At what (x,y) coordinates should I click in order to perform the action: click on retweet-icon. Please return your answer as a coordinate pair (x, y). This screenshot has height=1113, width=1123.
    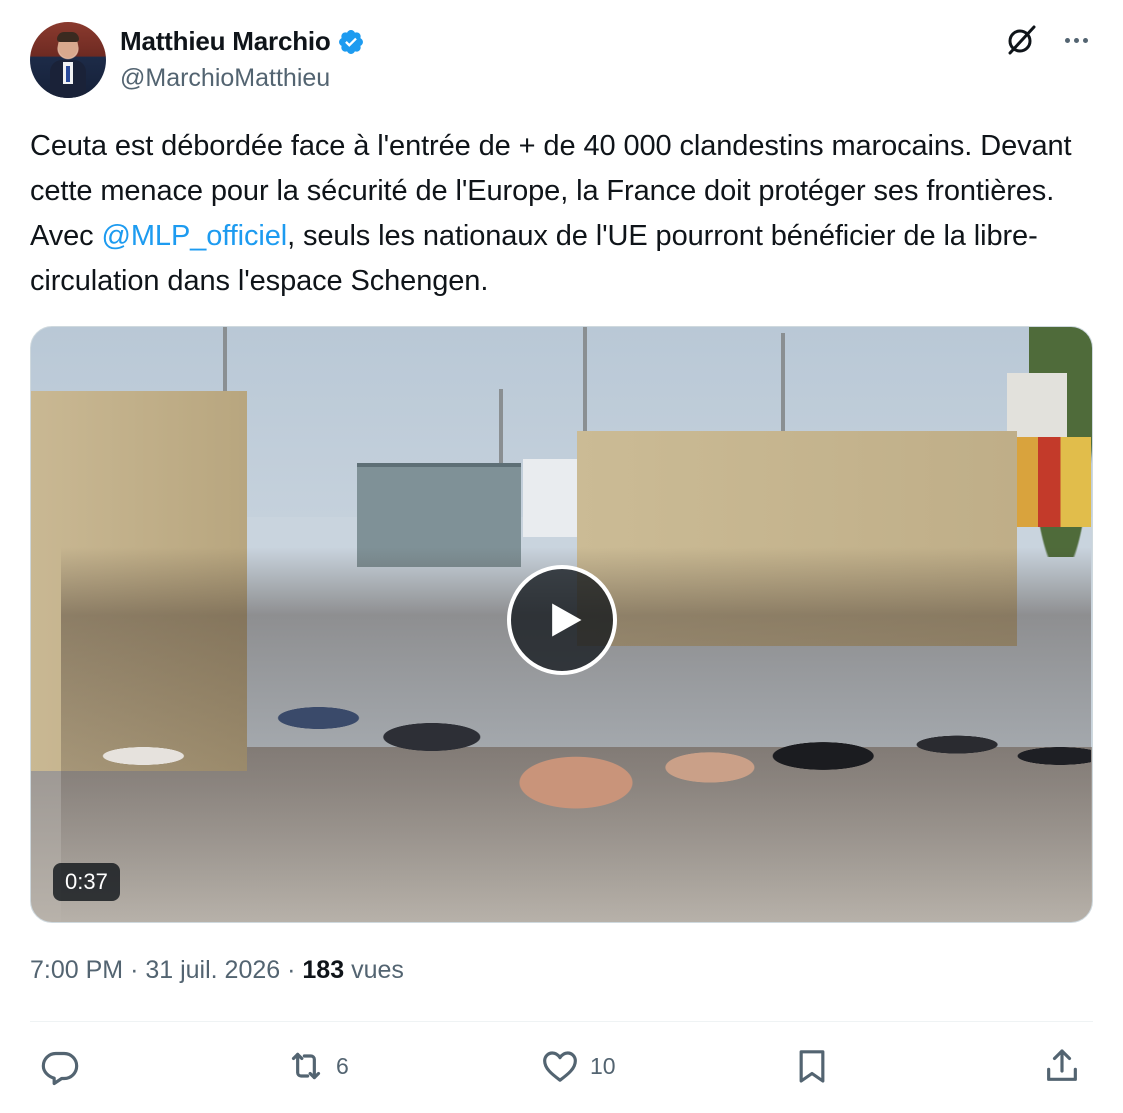
    Looking at the image, I should click on (306, 1066).